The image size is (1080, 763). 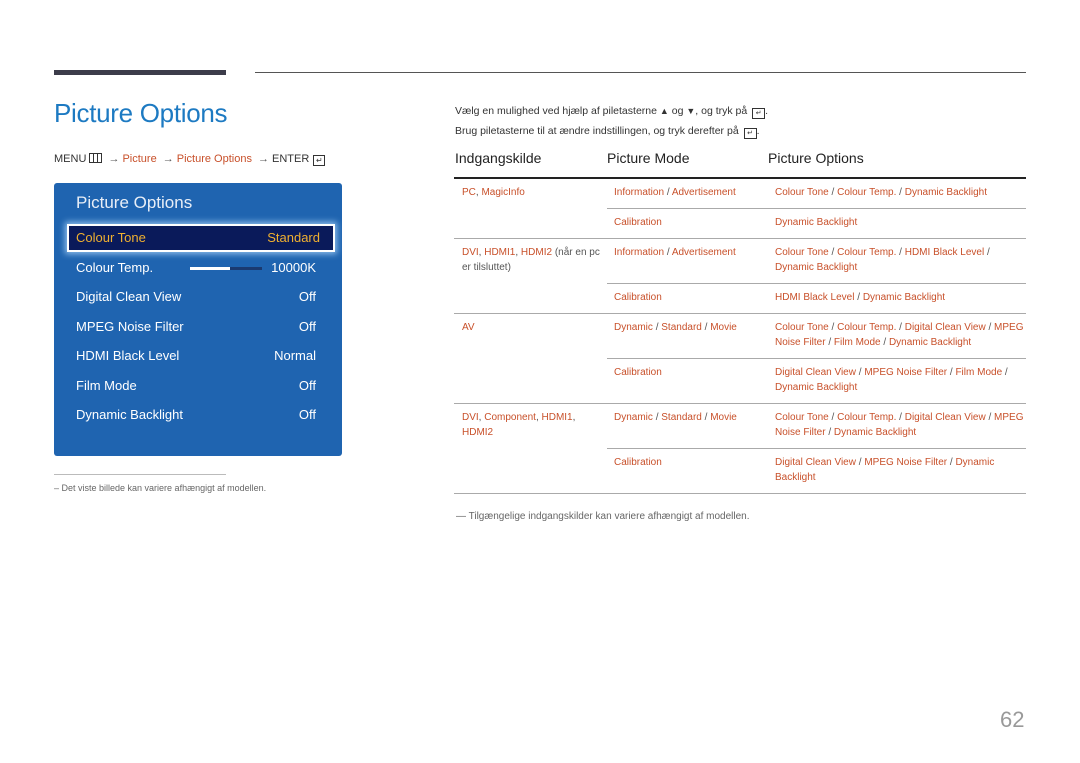 I want to click on table-row: Calibration Dynamic Backlight, so click(x=816, y=223).